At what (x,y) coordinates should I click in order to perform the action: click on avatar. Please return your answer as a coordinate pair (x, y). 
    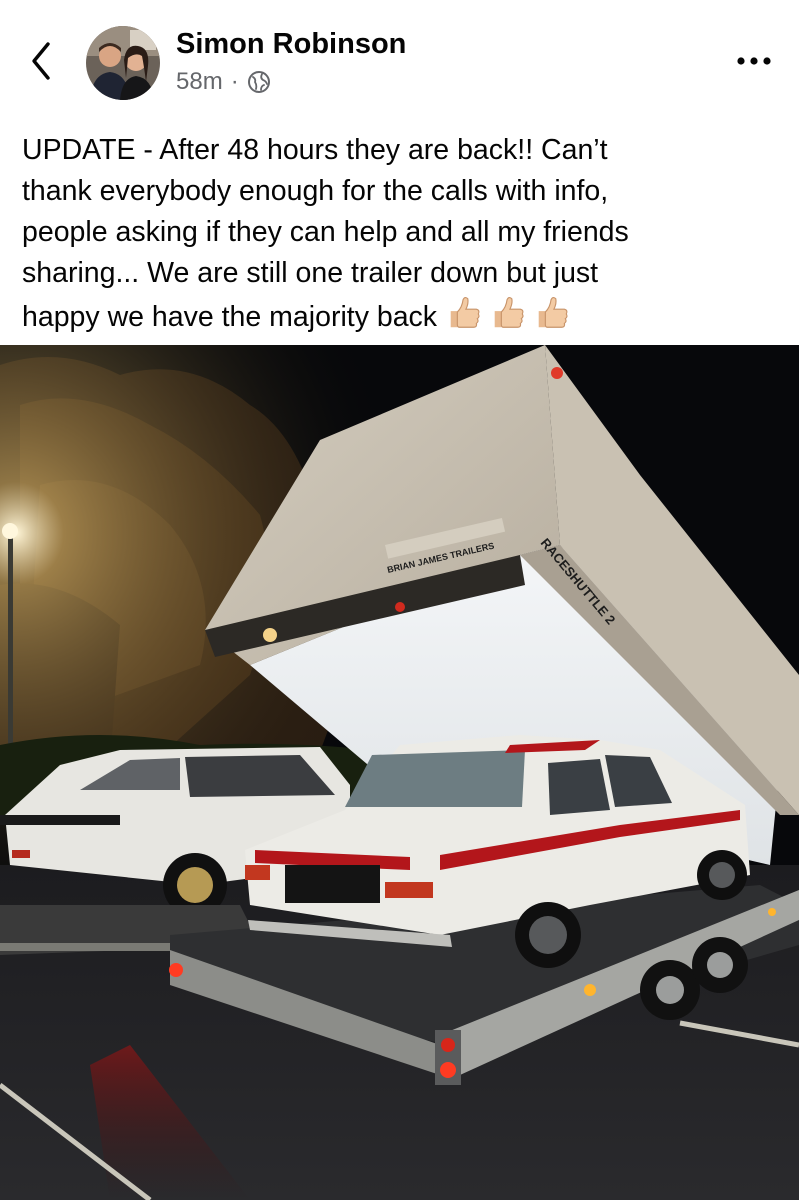
    Looking at the image, I should click on (123, 63).